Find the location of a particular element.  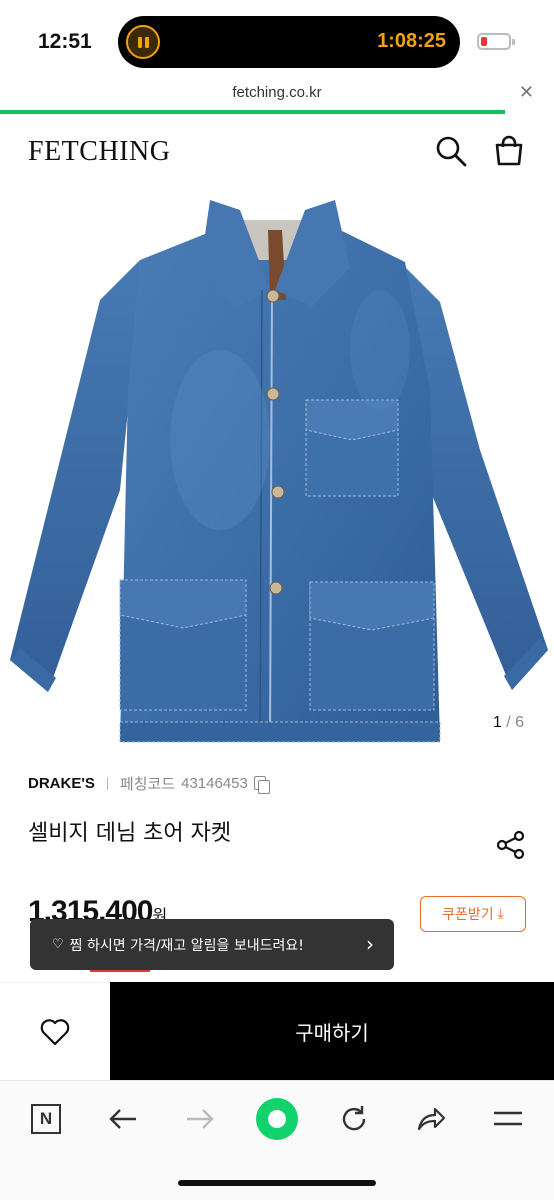

buy-button: 구매하기 is located at coordinates (332, 1031).